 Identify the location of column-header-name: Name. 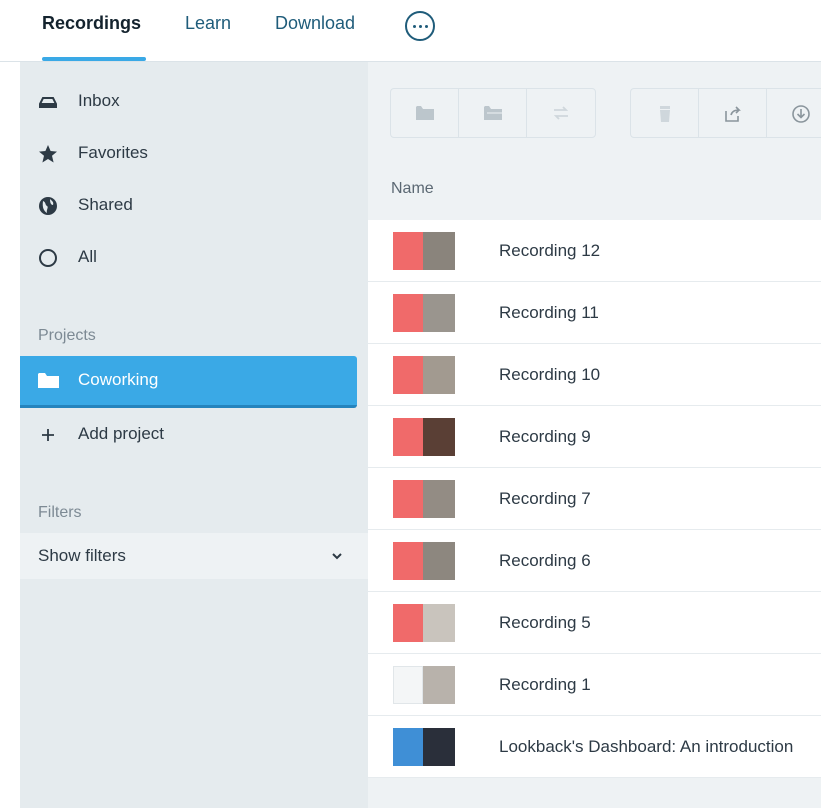
(412, 189).